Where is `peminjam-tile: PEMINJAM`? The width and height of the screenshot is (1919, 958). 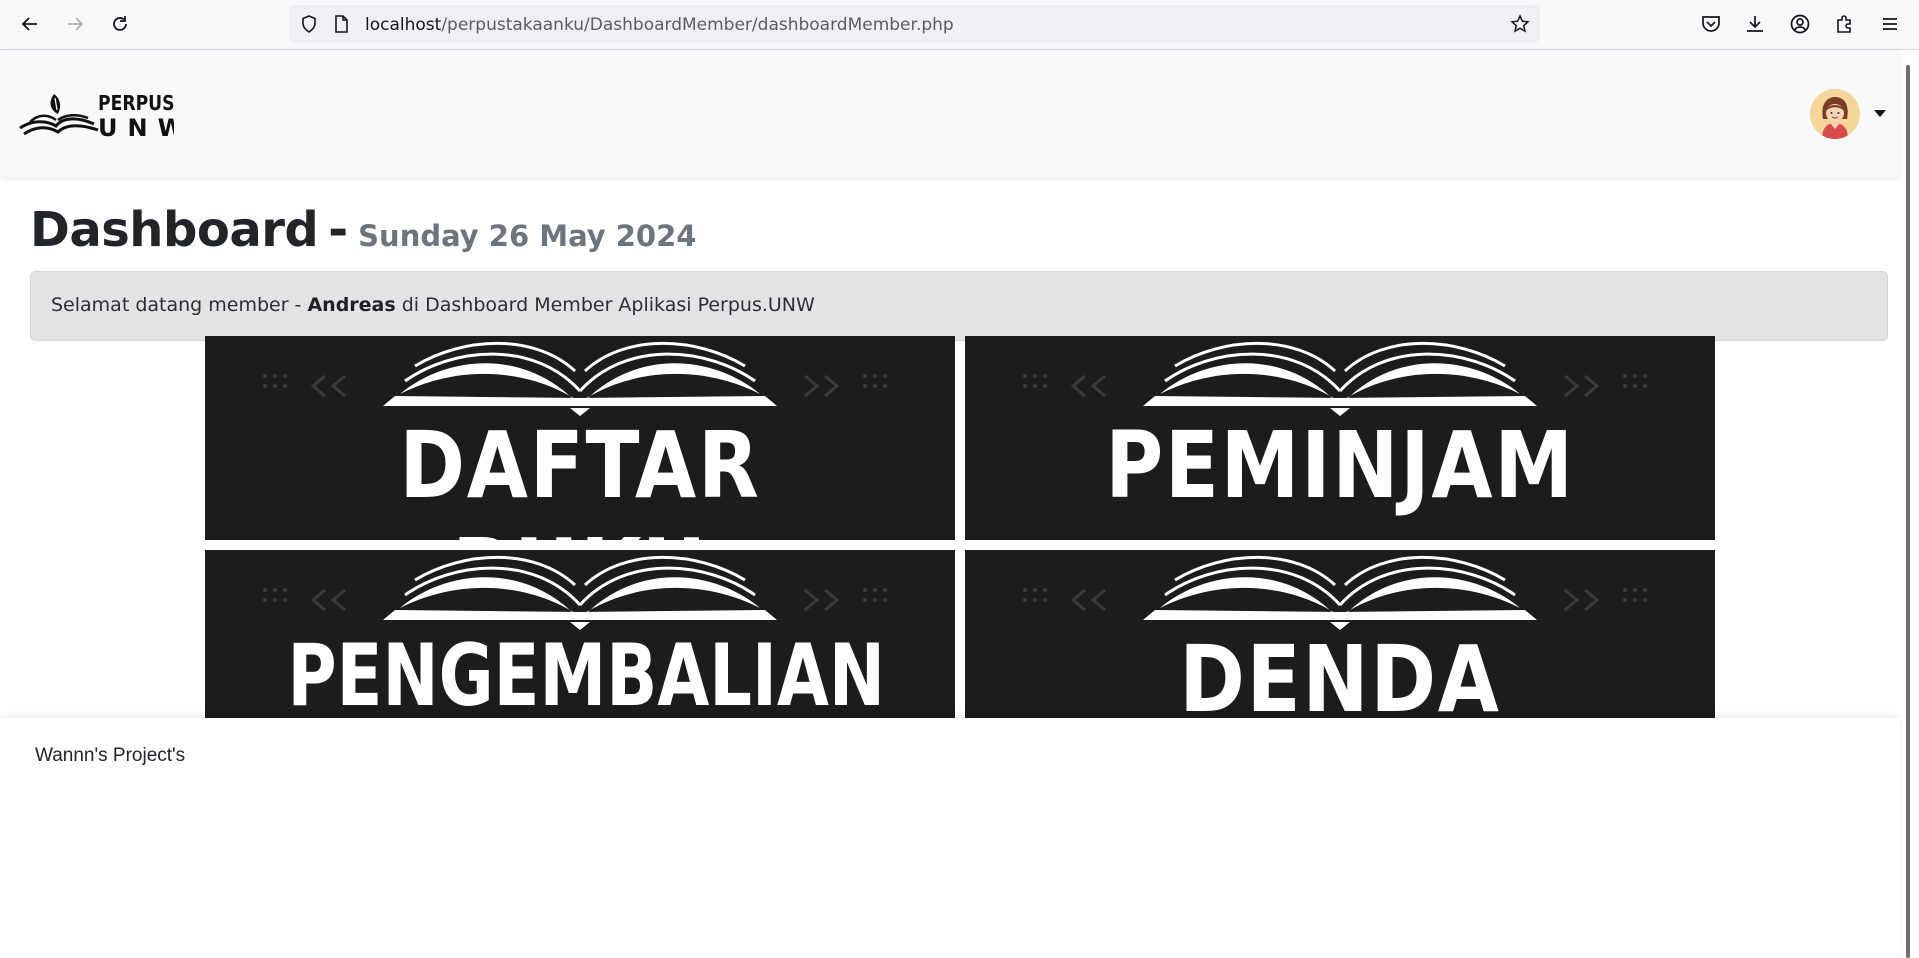
peminjam-tile: PEMINJAM is located at coordinates (1340, 438).